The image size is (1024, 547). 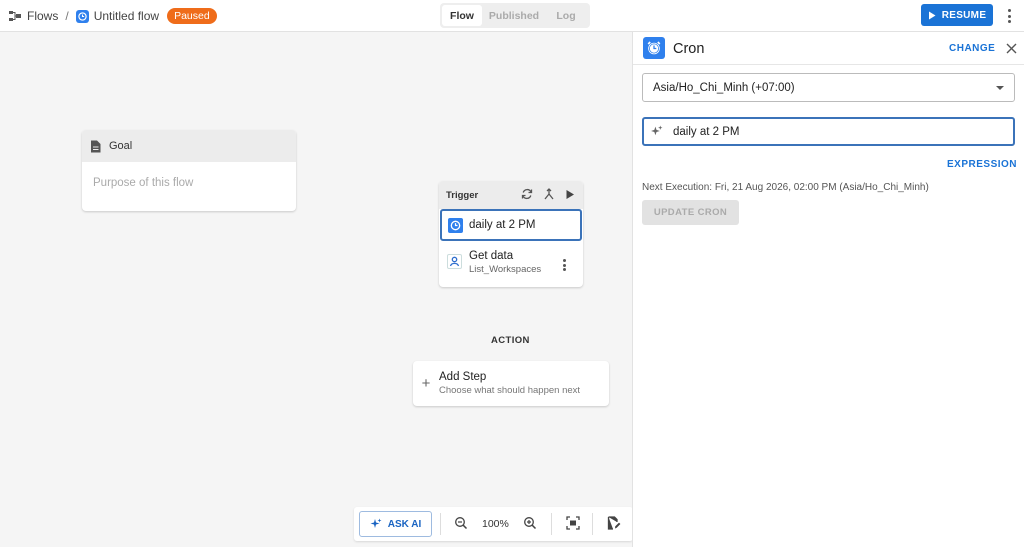 I want to click on trigger-item-cron: daily at 2 PM, so click(x=511, y=225).